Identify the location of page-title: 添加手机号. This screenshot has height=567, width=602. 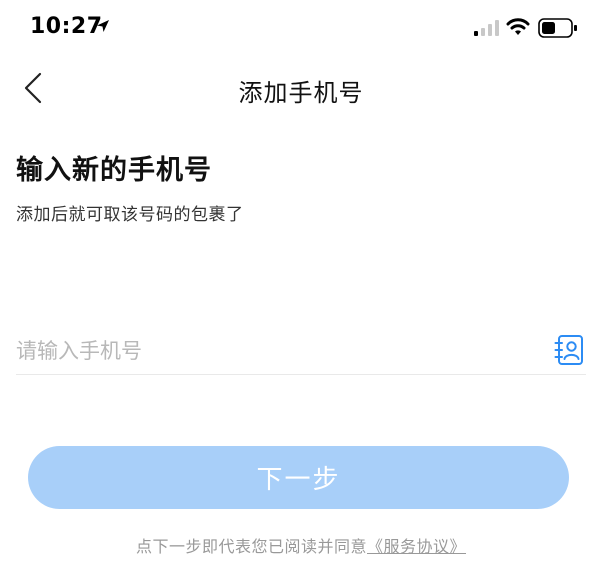
(301, 93).